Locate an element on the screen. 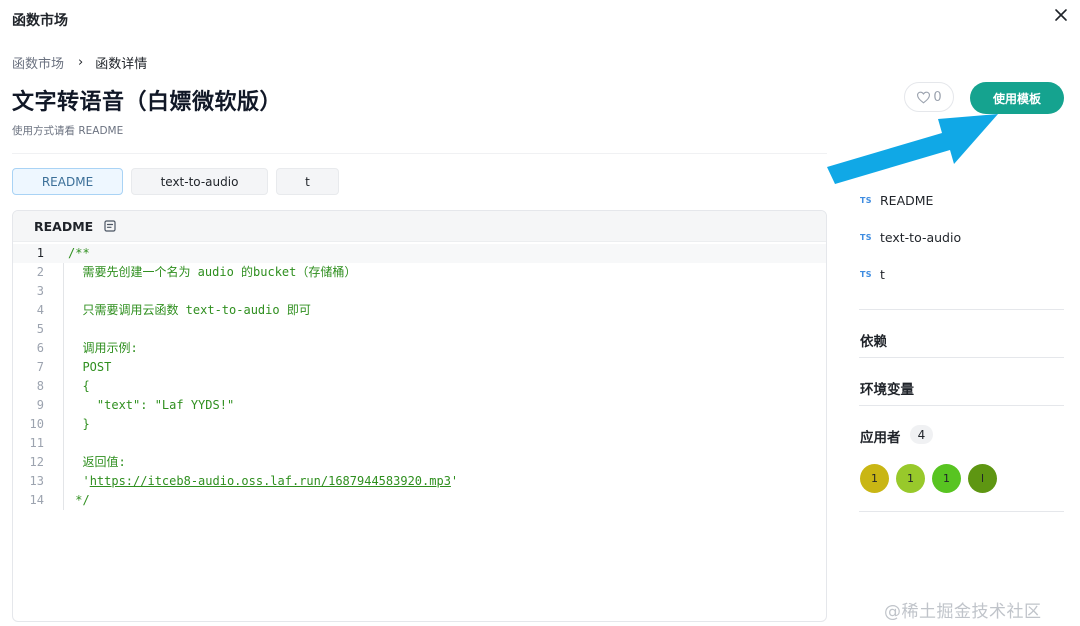  editor-file-label: README is located at coordinates (64, 226).